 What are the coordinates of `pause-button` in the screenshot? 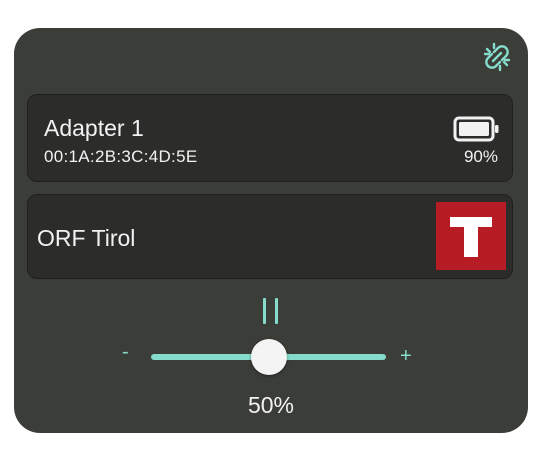 It's located at (271, 311).